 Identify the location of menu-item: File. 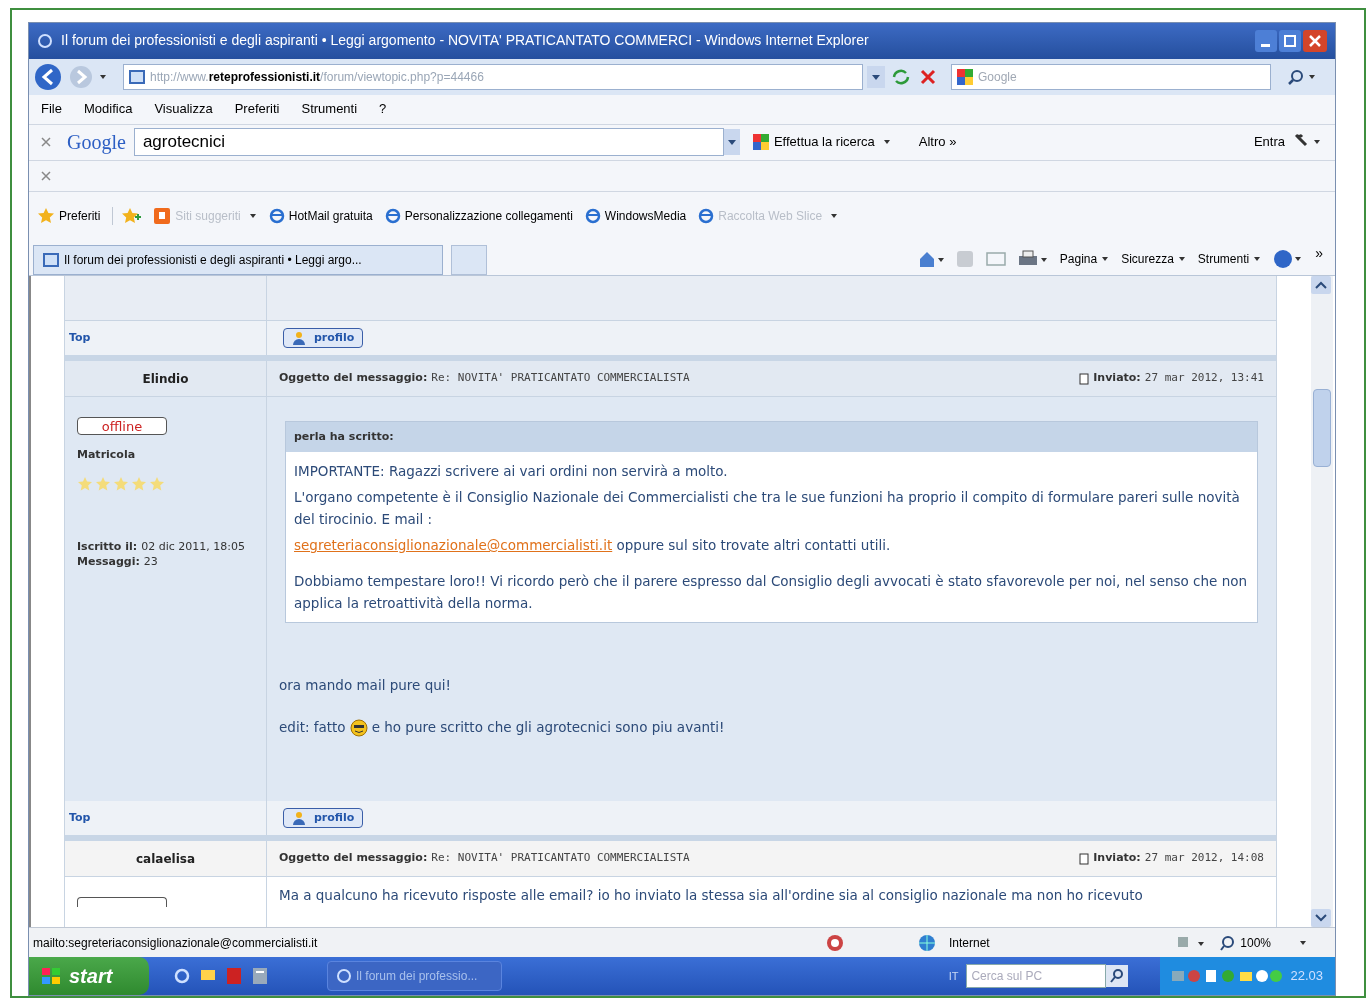
(51, 109).